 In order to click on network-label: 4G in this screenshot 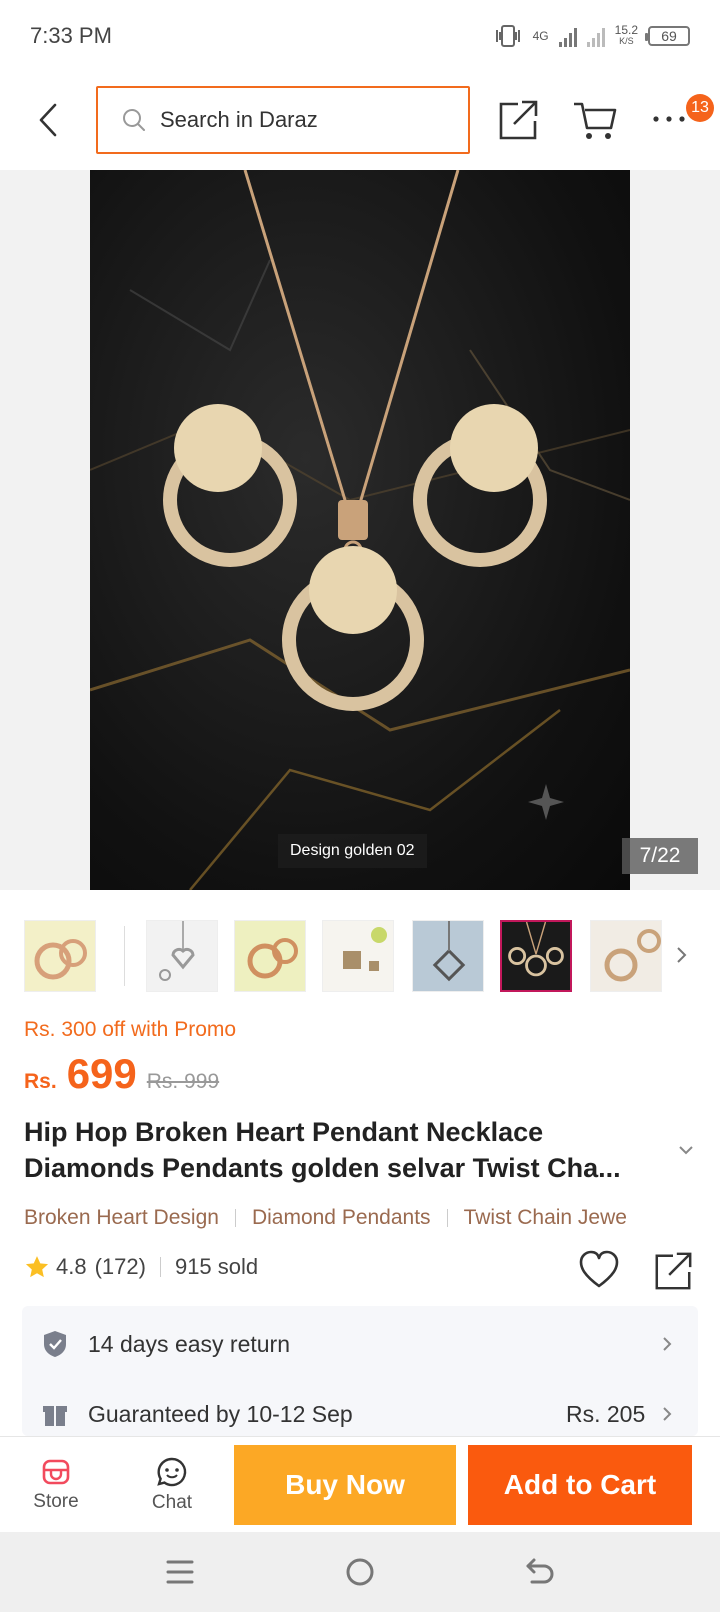, I will do `click(540, 36)`.